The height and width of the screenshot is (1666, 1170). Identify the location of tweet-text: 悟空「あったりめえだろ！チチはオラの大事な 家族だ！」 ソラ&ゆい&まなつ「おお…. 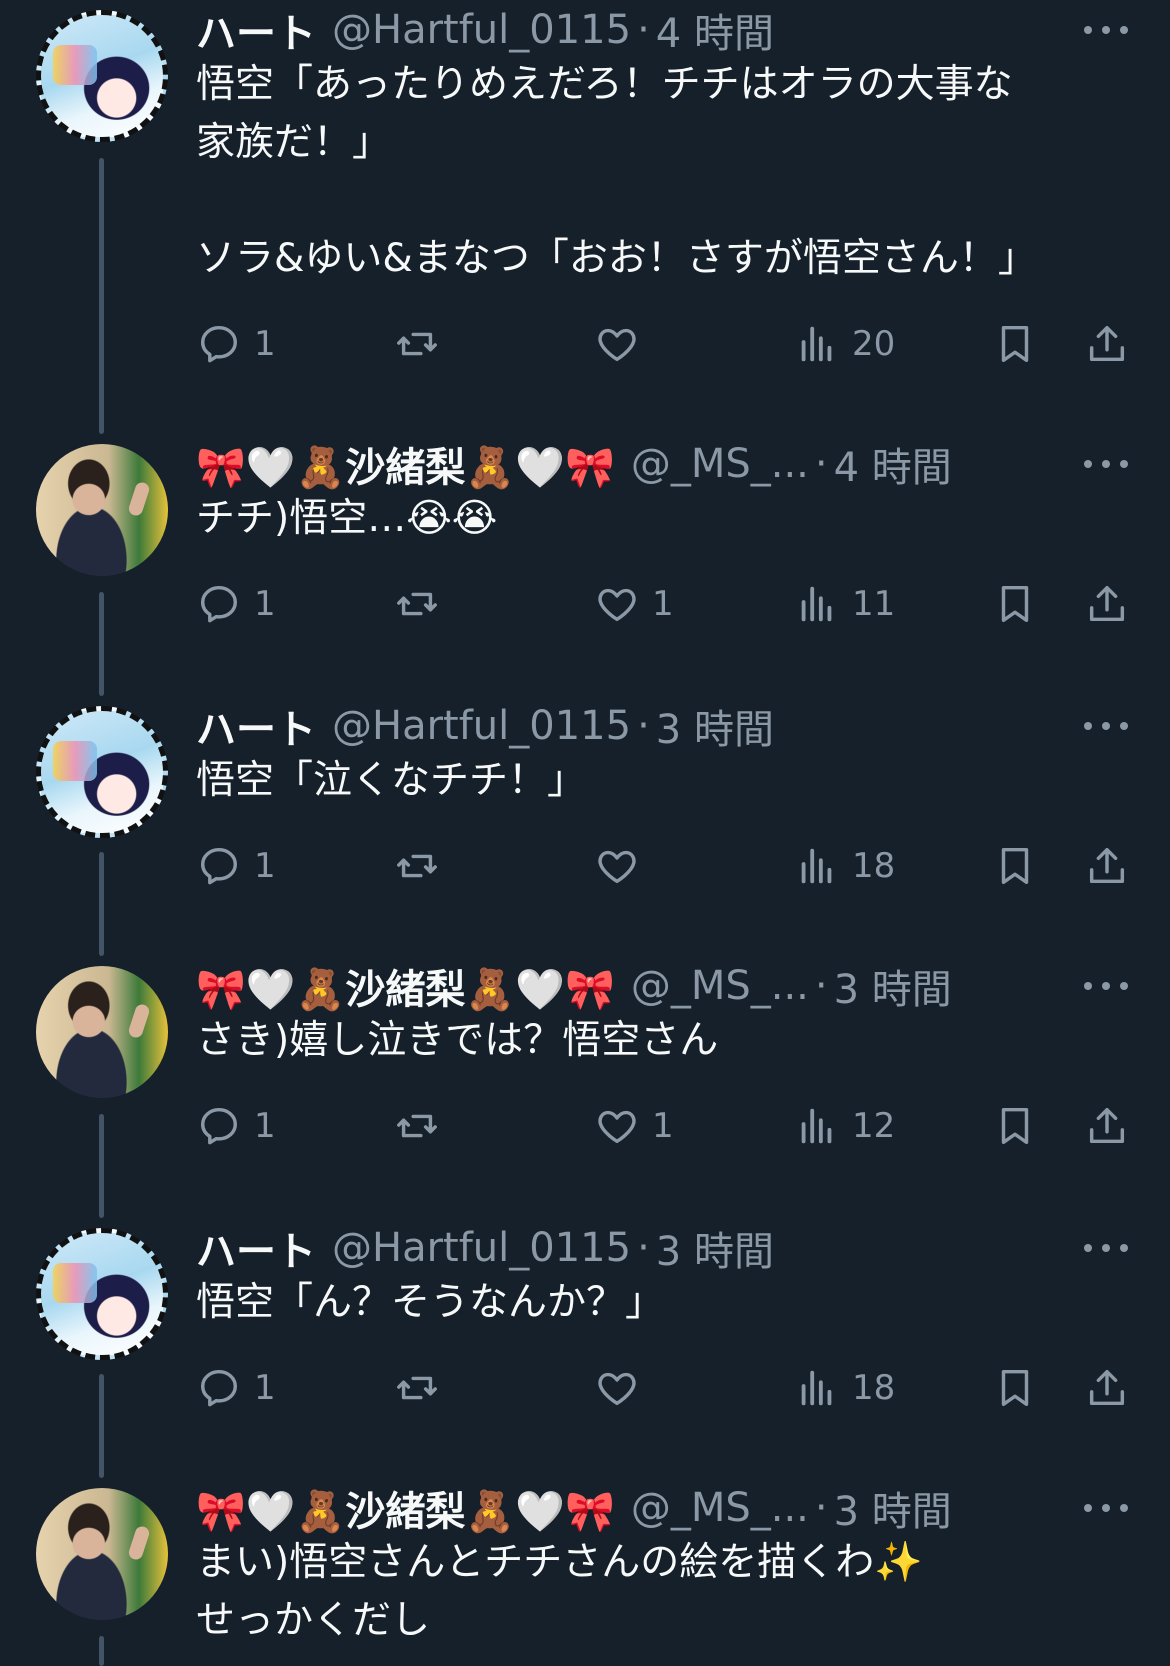
(616, 171).